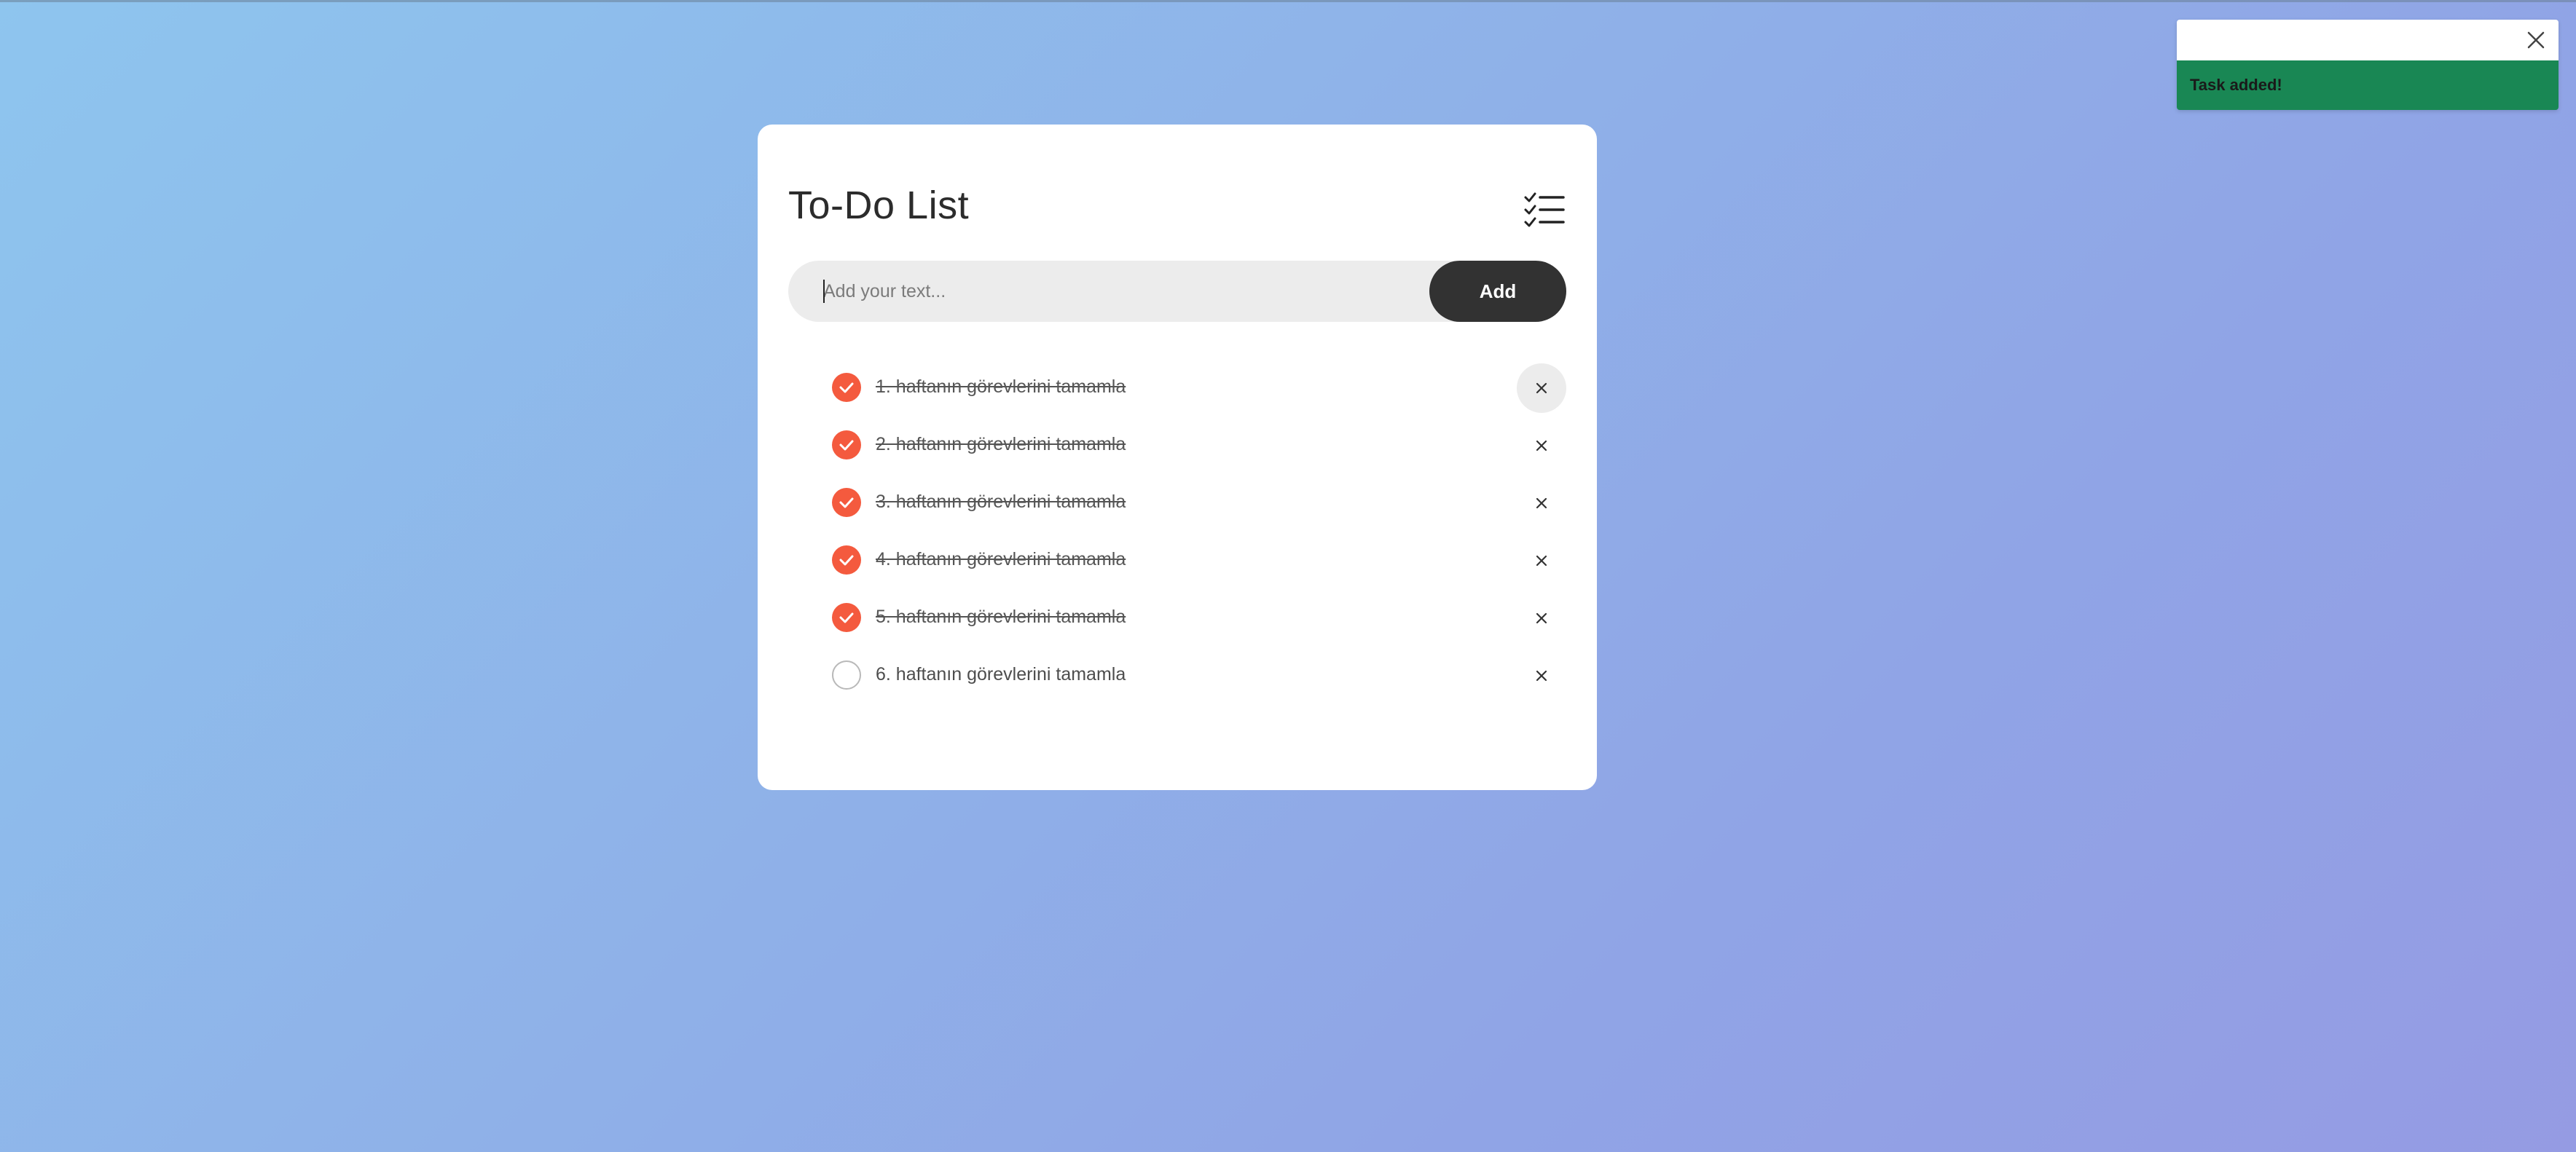 This screenshot has width=2576, height=1152. What do you see at coordinates (1197, 675) in the screenshot?
I see `task-item: 6. haftanın görevlerini tamamla` at bounding box center [1197, 675].